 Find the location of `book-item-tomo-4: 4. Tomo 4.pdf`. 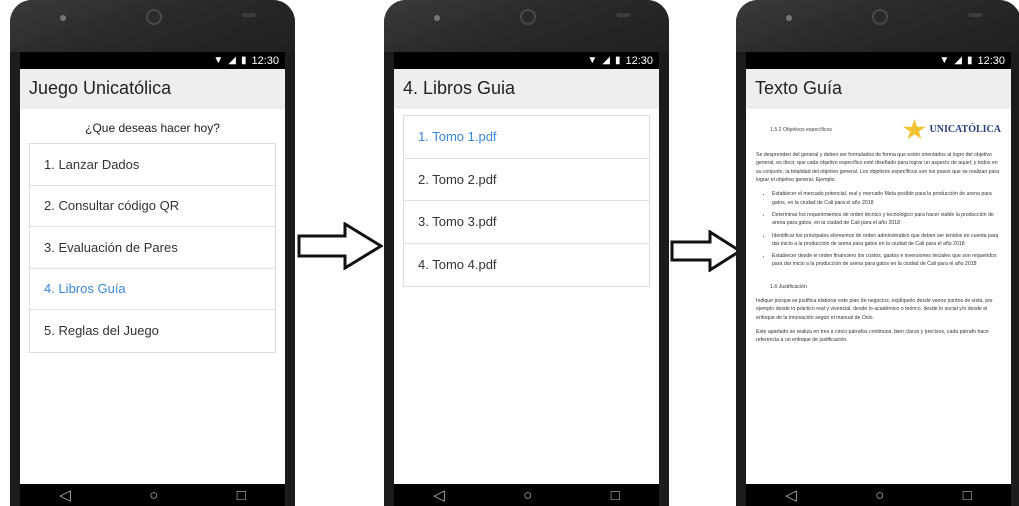

book-item-tomo-4: 4. Tomo 4.pdf is located at coordinates (526, 265).